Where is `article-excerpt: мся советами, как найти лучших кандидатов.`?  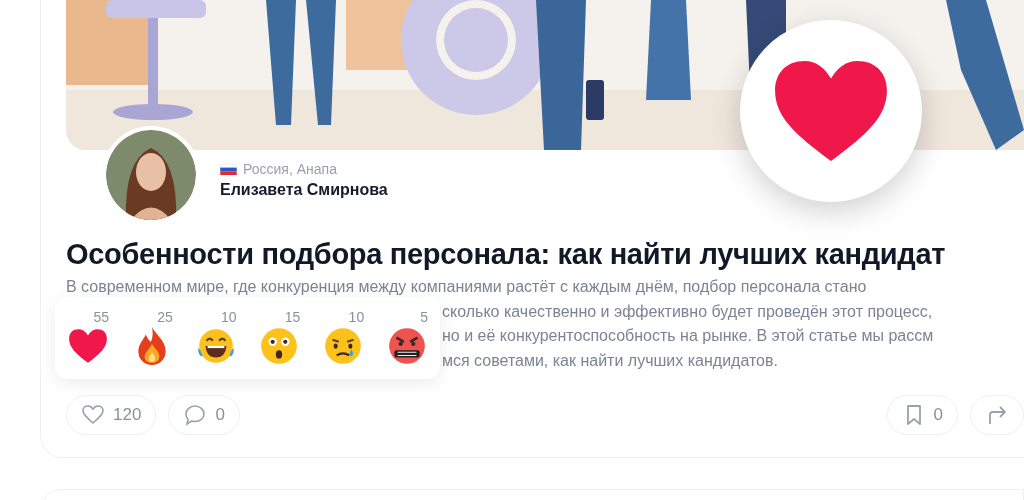
article-excerpt: мся советами, как найти лучших кандидатов. is located at coordinates (610, 360).